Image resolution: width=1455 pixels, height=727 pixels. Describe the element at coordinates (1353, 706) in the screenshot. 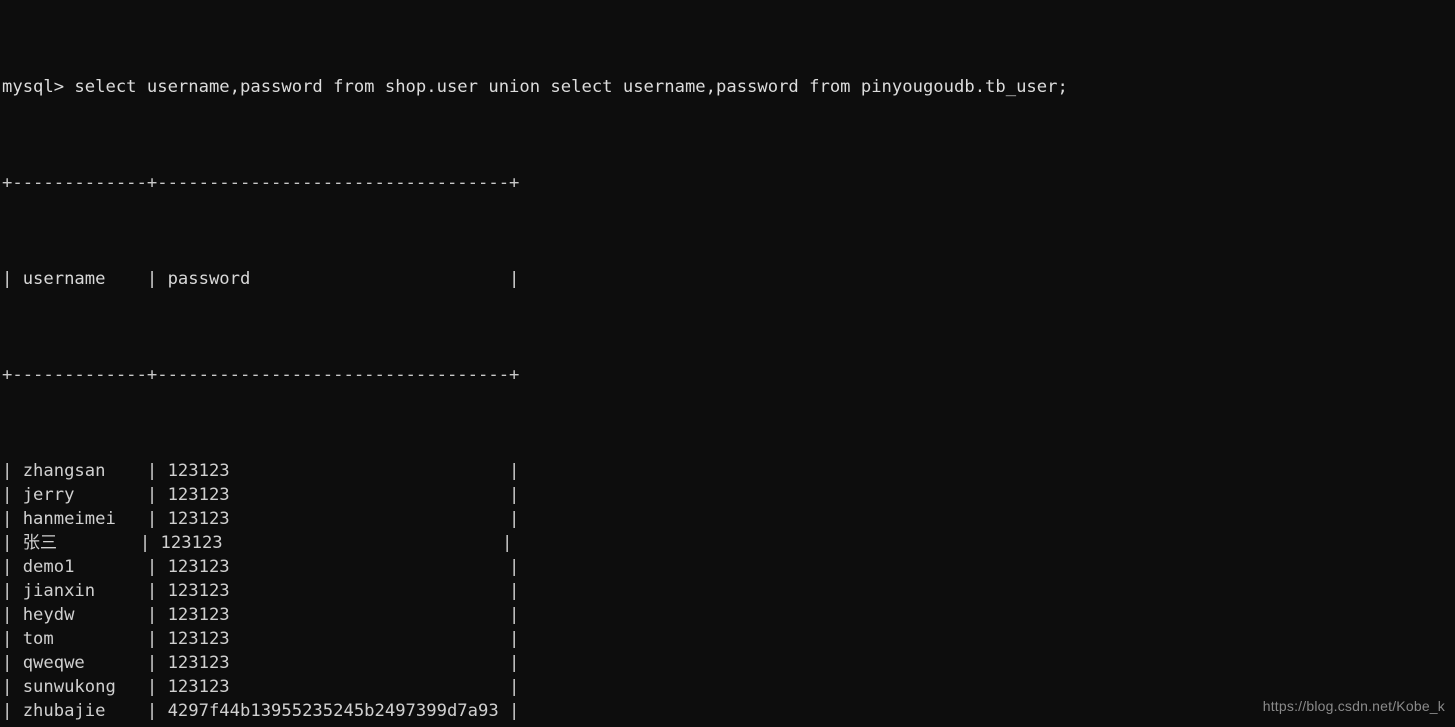

I see `blog-watermark: https://blog.csdn.net/Kobe_k` at that location.